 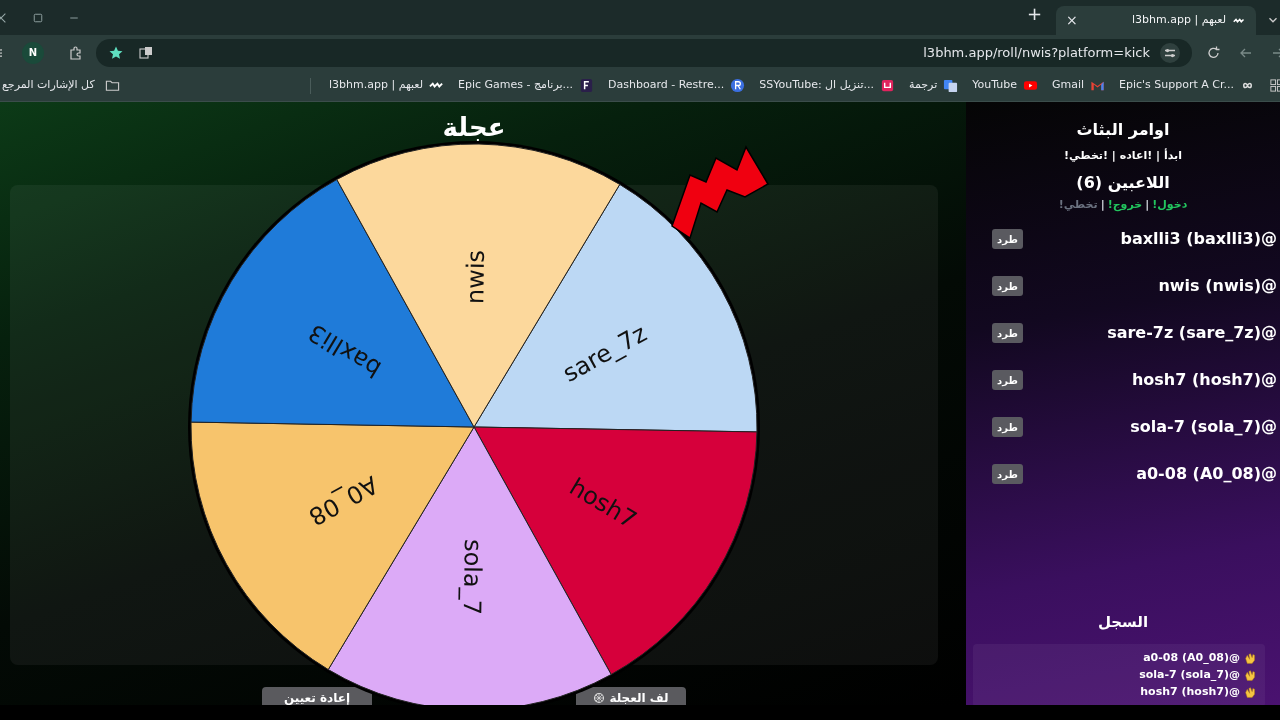 What do you see at coordinates (1034, 13) in the screenshot?
I see `new-tab-button: +` at bounding box center [1034, 13].